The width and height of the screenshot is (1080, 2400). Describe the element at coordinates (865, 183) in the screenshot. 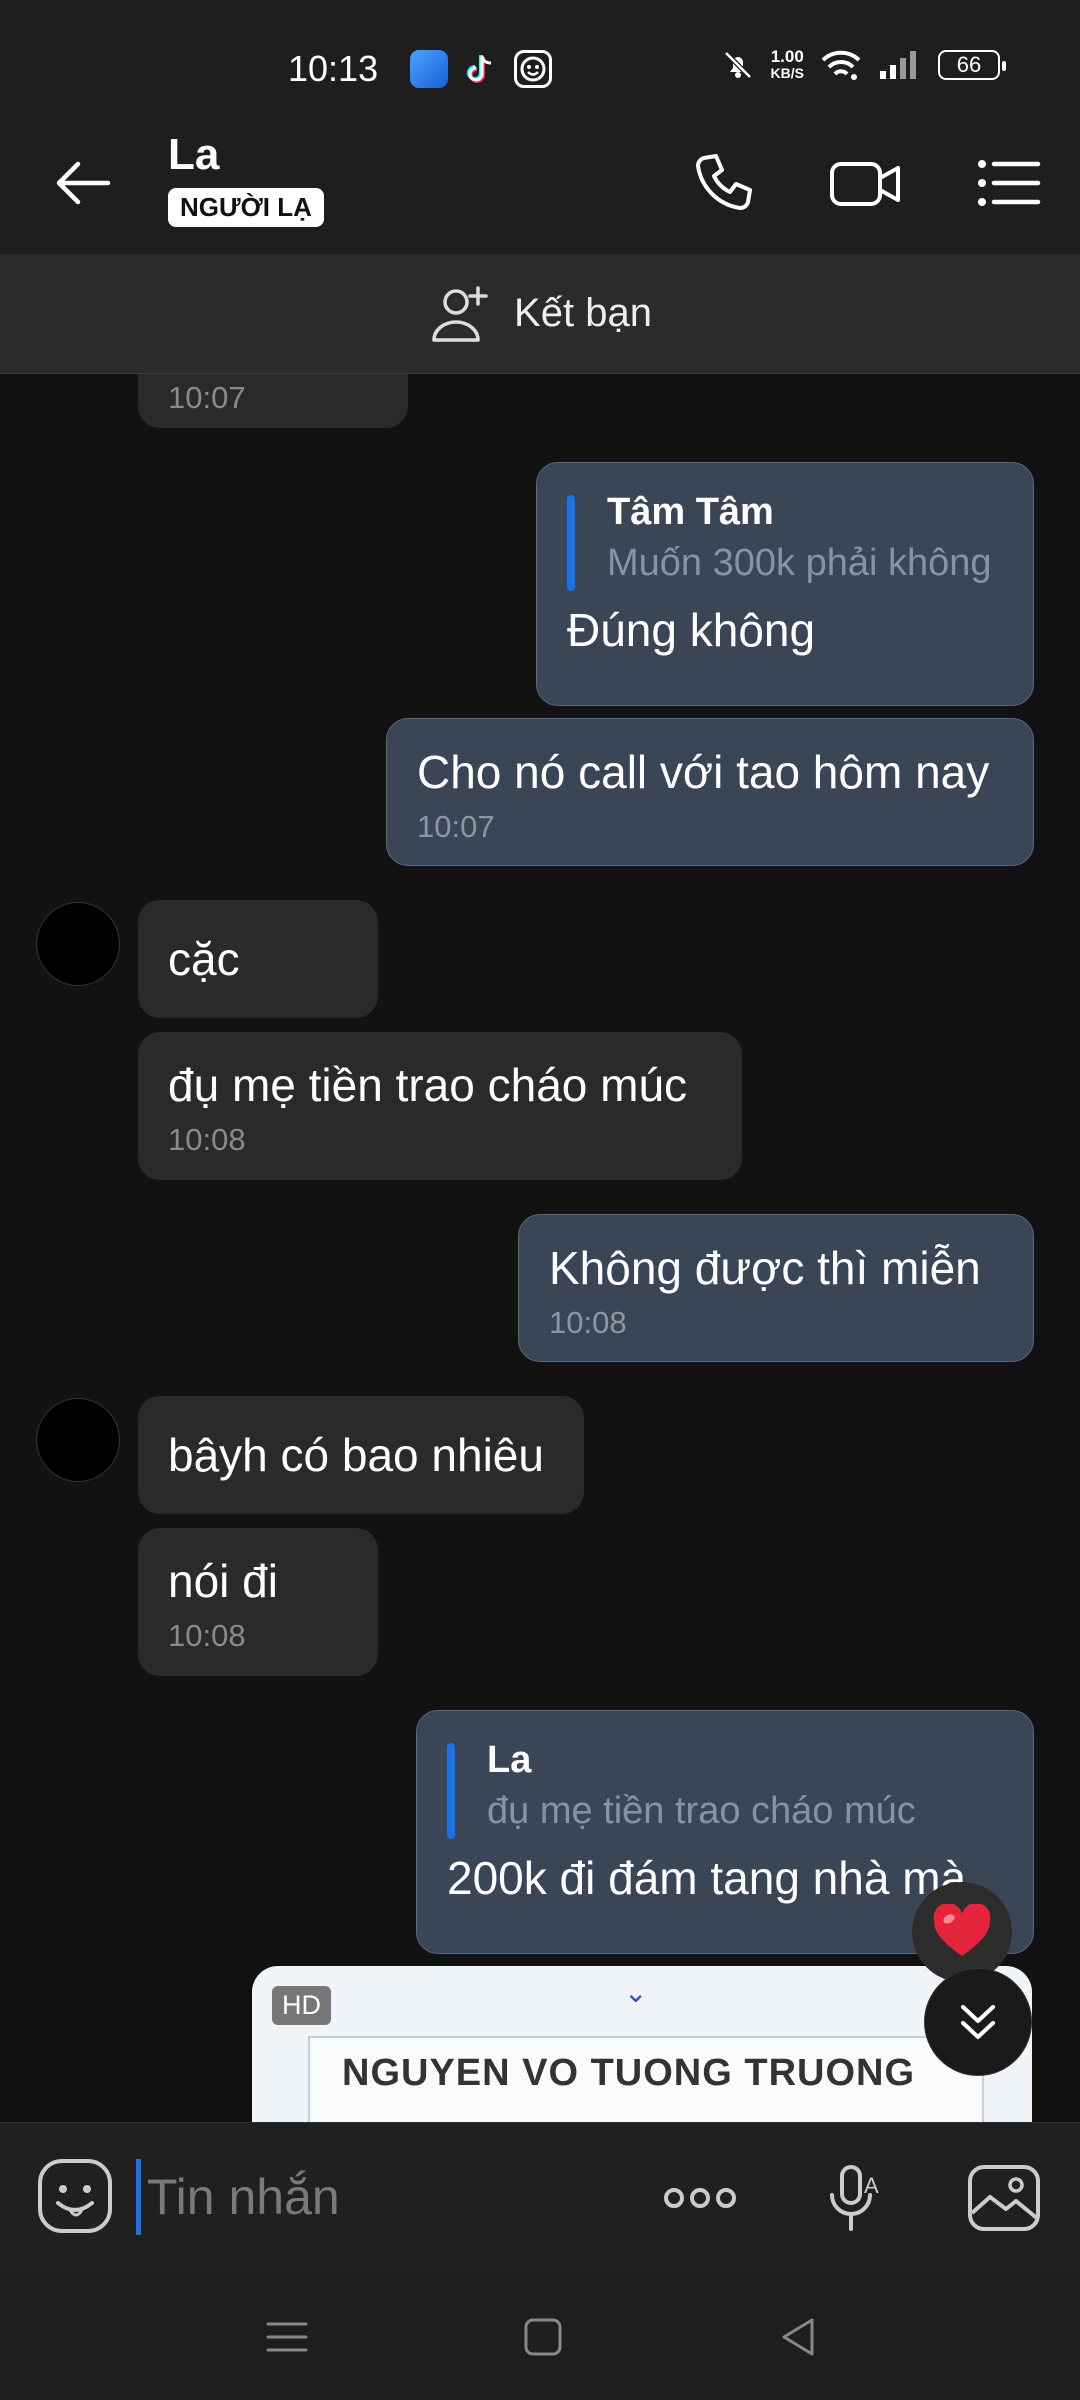

I see `video-camera-icon` at that location.